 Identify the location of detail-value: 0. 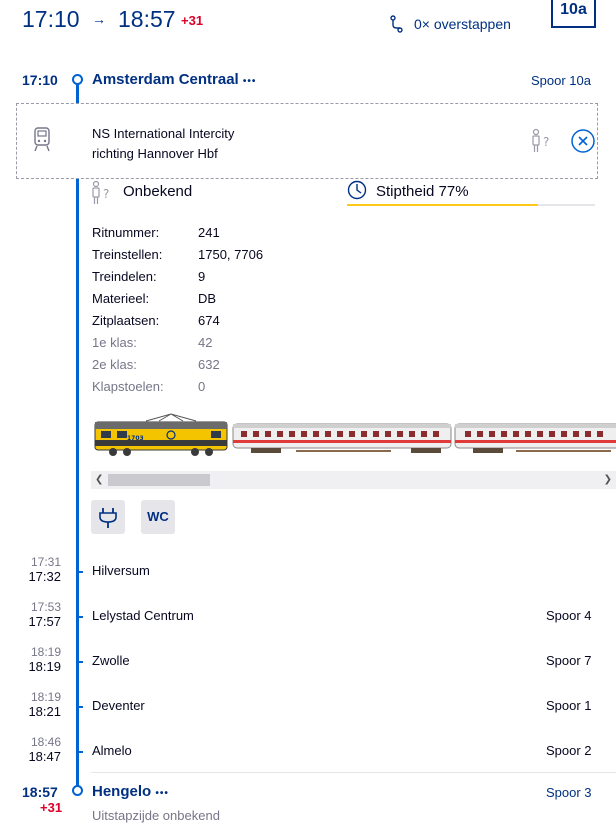
(202, 386).